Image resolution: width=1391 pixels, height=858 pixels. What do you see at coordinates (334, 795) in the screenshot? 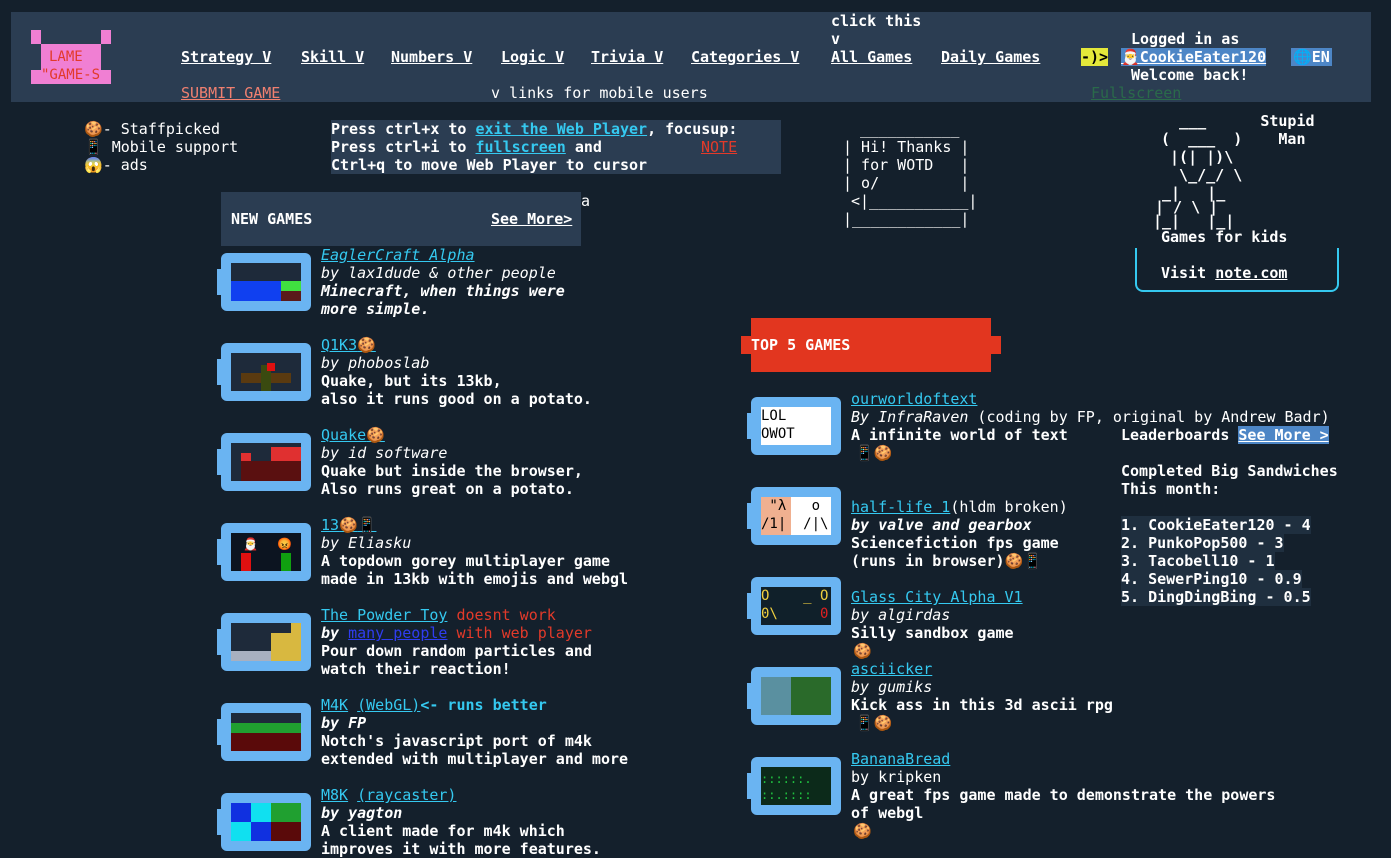
I see `game-title-m8k: M8K` at bounding box center [334, 795].